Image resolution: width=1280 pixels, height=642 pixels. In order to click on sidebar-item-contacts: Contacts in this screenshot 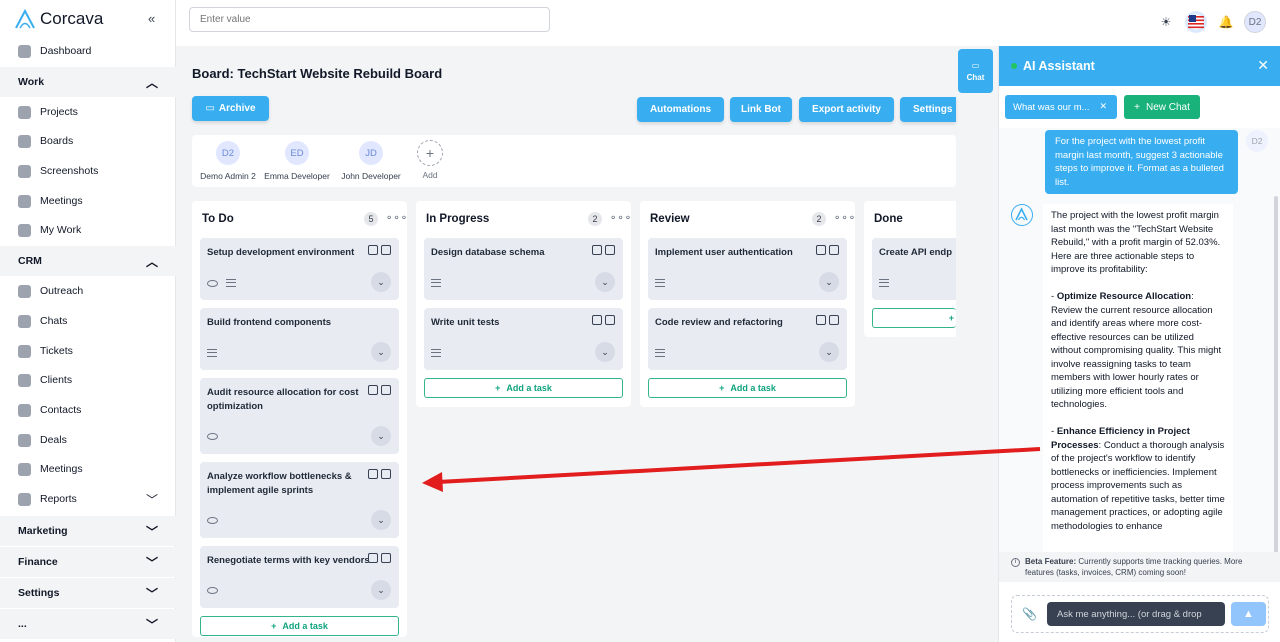, I will do `click(88, 410)`.